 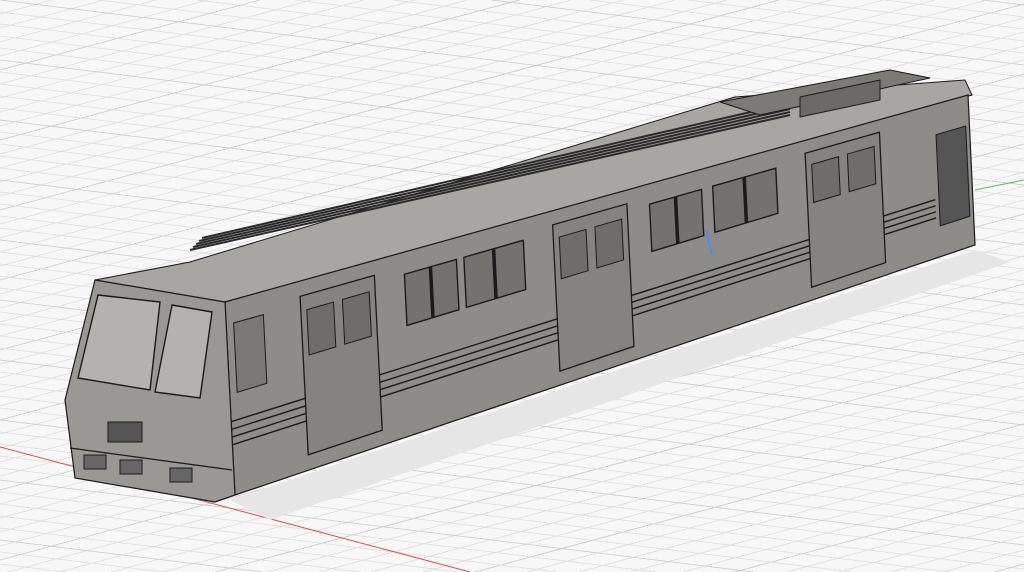 I want to click on cab-side-window, so click(x=250, y=353).